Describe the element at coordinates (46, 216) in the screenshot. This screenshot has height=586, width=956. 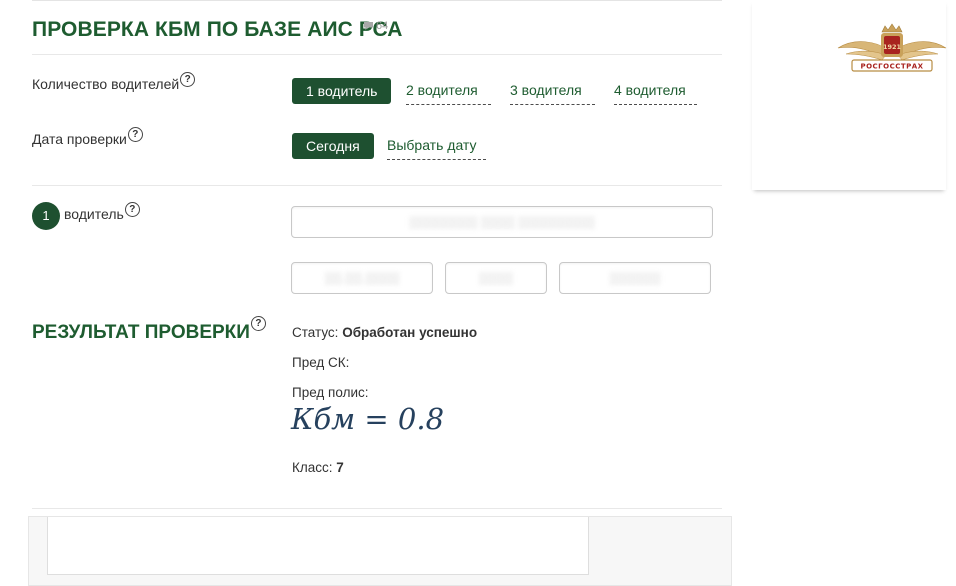
I see `driver-number-badge: 1` at that location.